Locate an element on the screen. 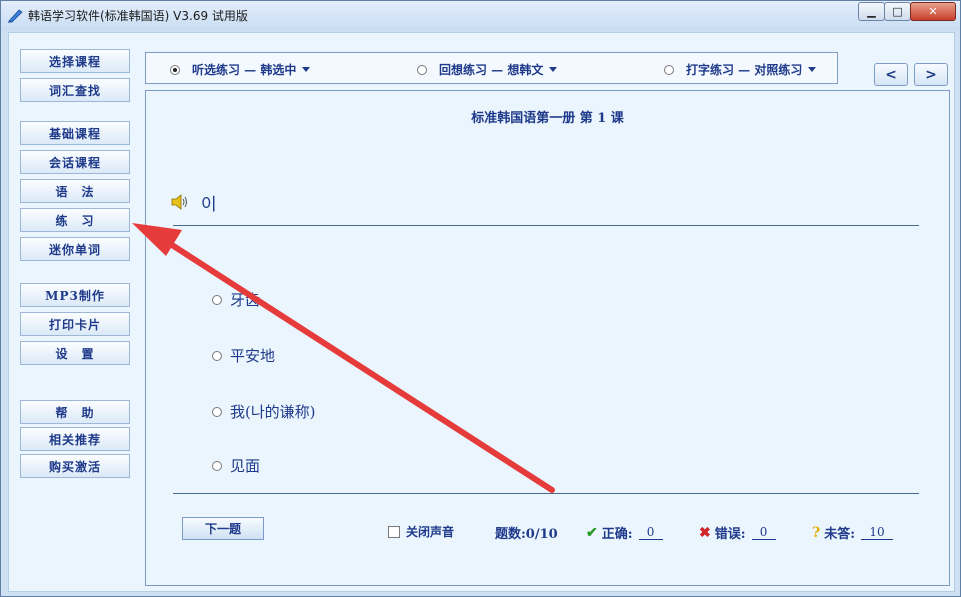 The width and height of the screenshot is (961, 597). sidebar-item-grammar: 语 法 is located at coordinates (75, 191).